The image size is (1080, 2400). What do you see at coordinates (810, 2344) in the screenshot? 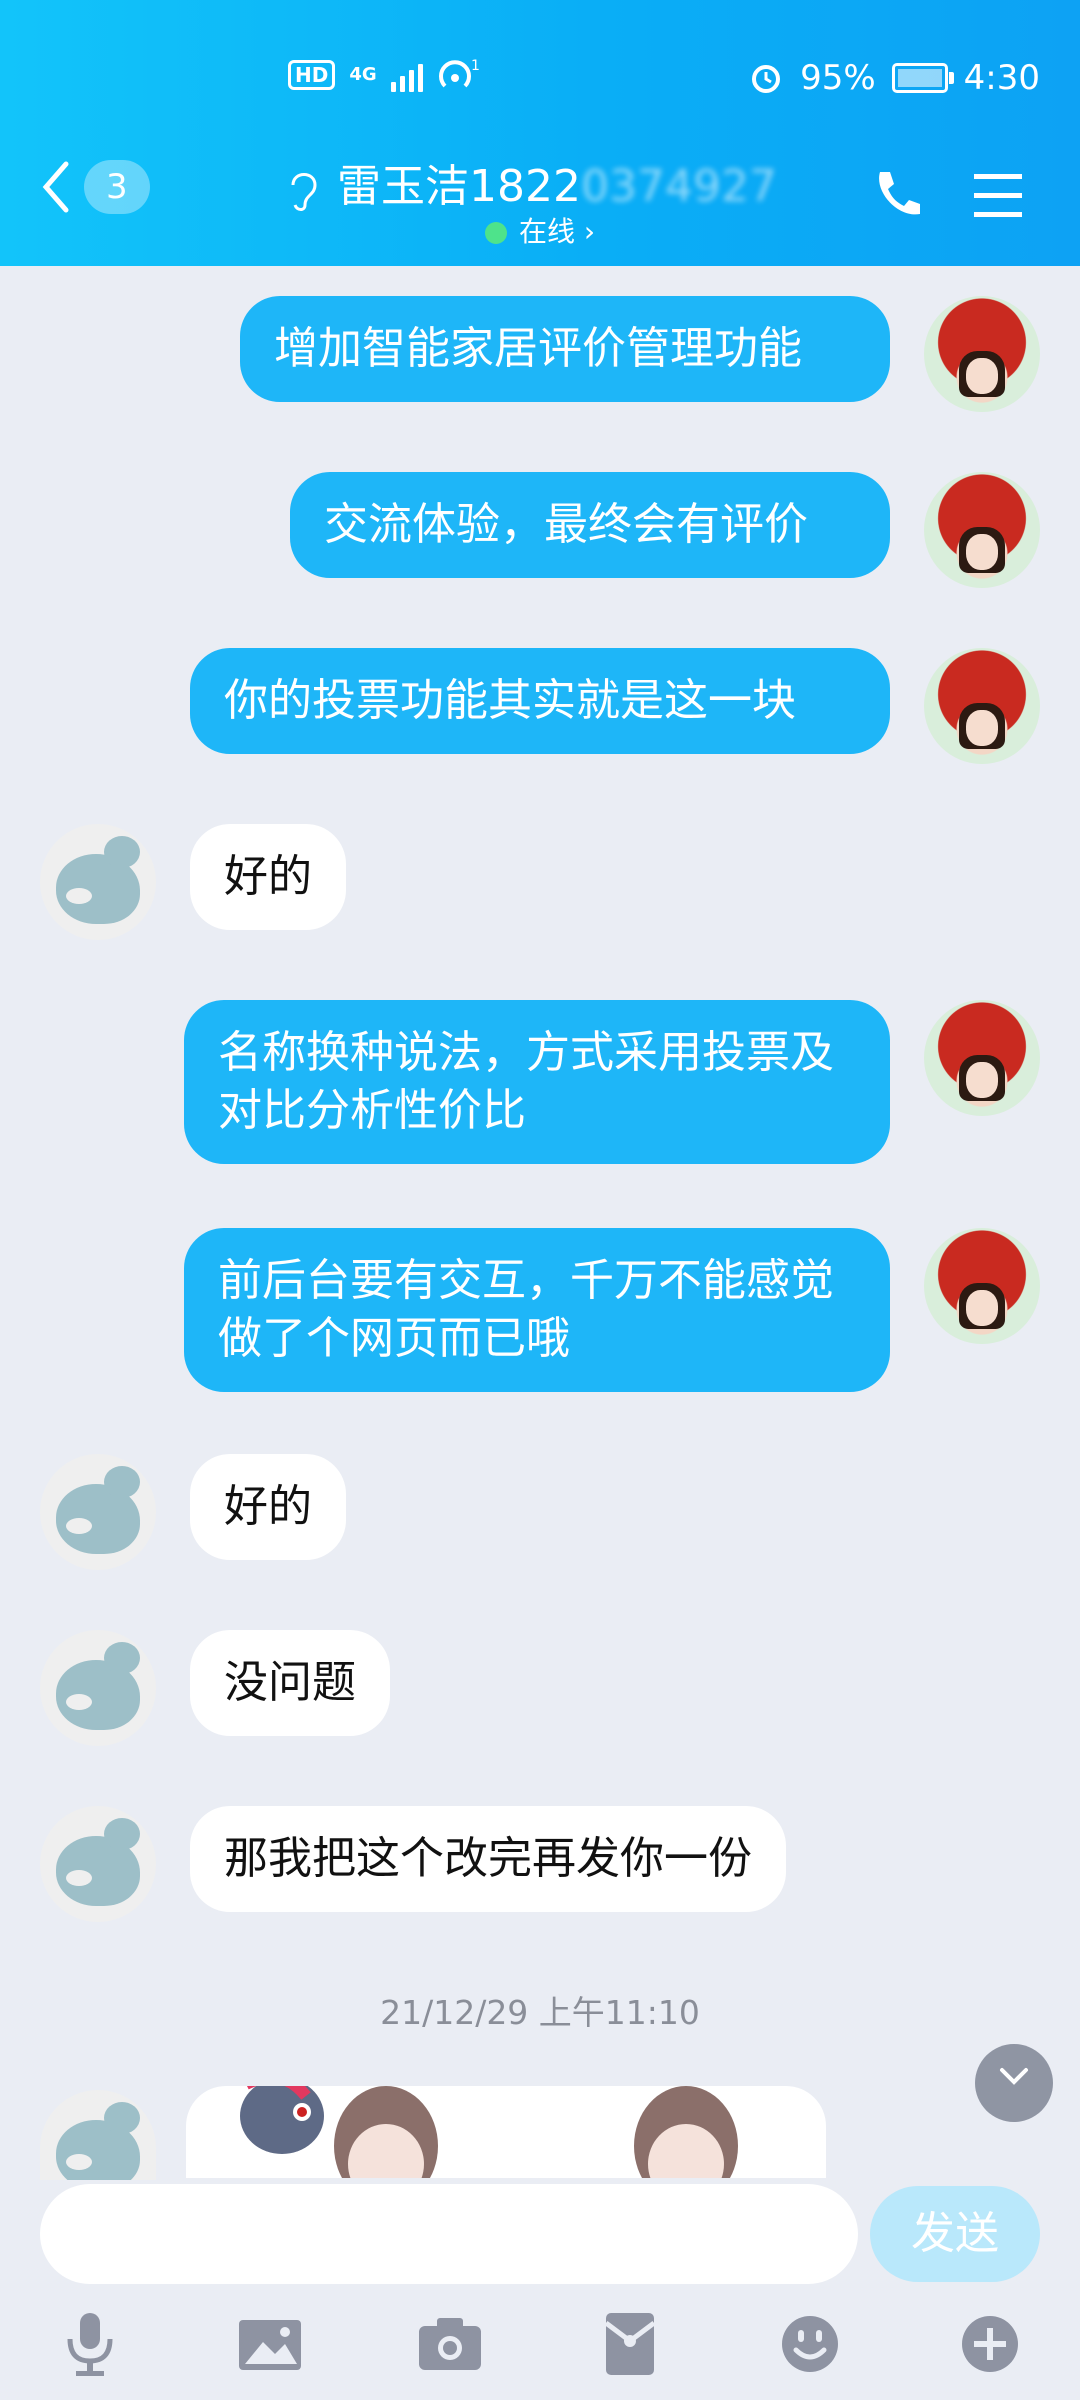
I see `emoji-icon` at bounding box center [810, 2344].